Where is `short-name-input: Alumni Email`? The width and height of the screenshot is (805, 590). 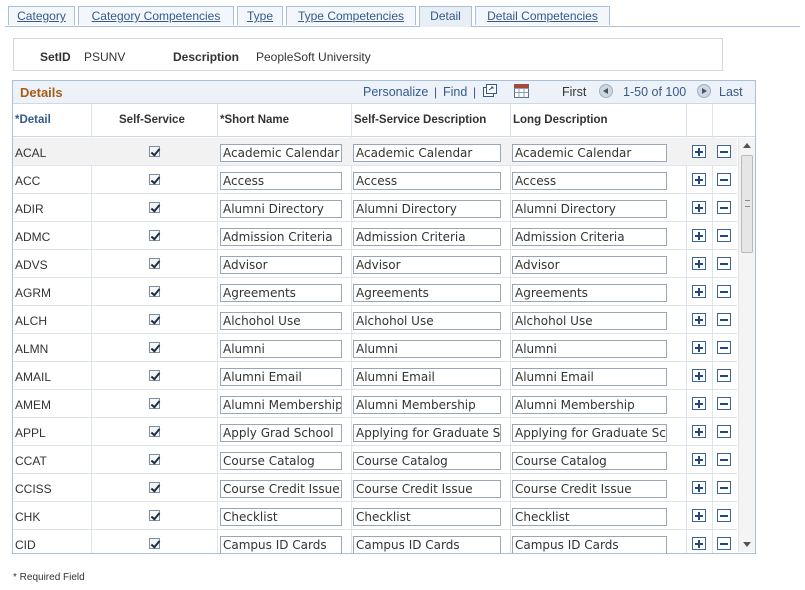 short-name-input: Alumni Email is located at coordinates (281, 377).